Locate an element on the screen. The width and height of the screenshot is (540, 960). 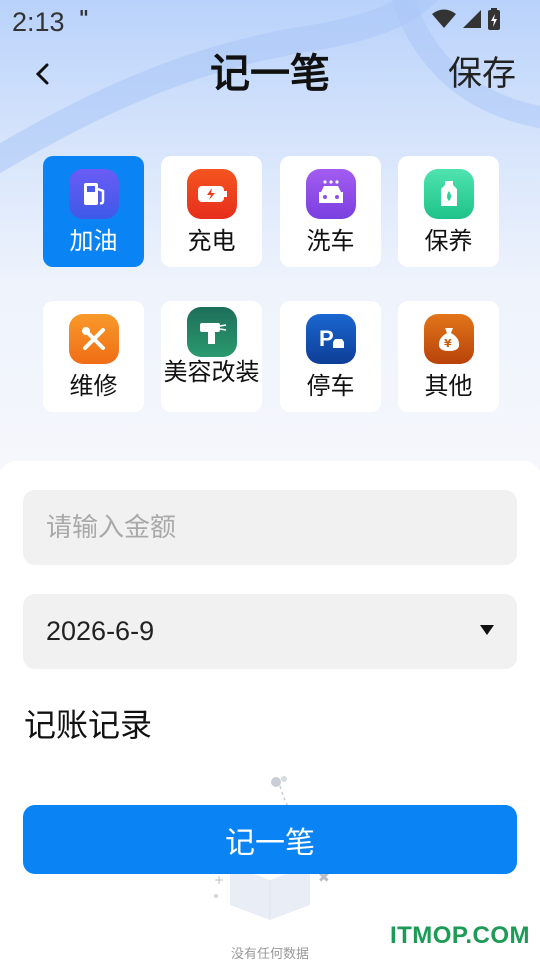
category-carwash: 洗车 is located at coordinates (330, 211).